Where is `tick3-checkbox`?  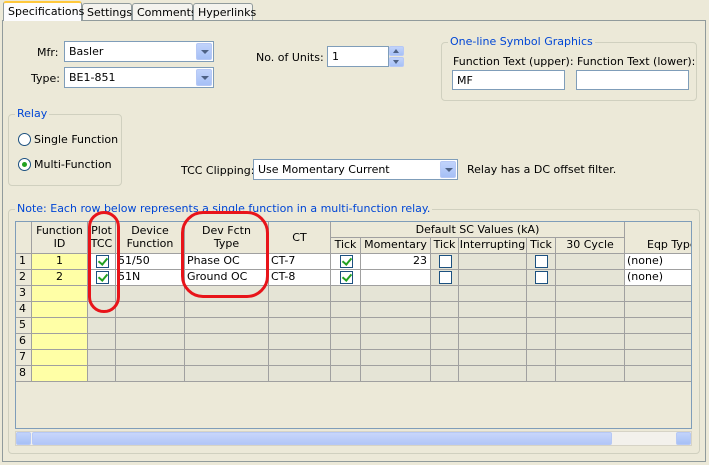
tick3-checkbox is located at coordinates (541, 277).